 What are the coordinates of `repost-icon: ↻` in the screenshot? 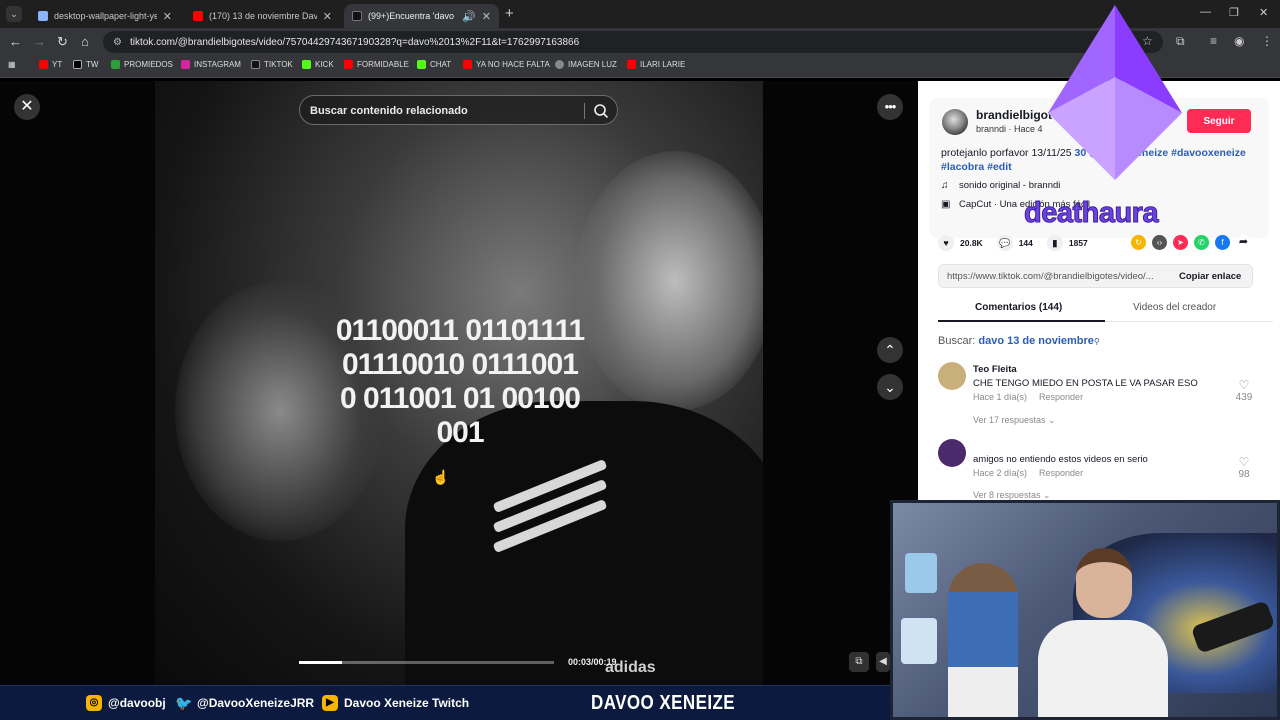 It's located at (1138, 242).